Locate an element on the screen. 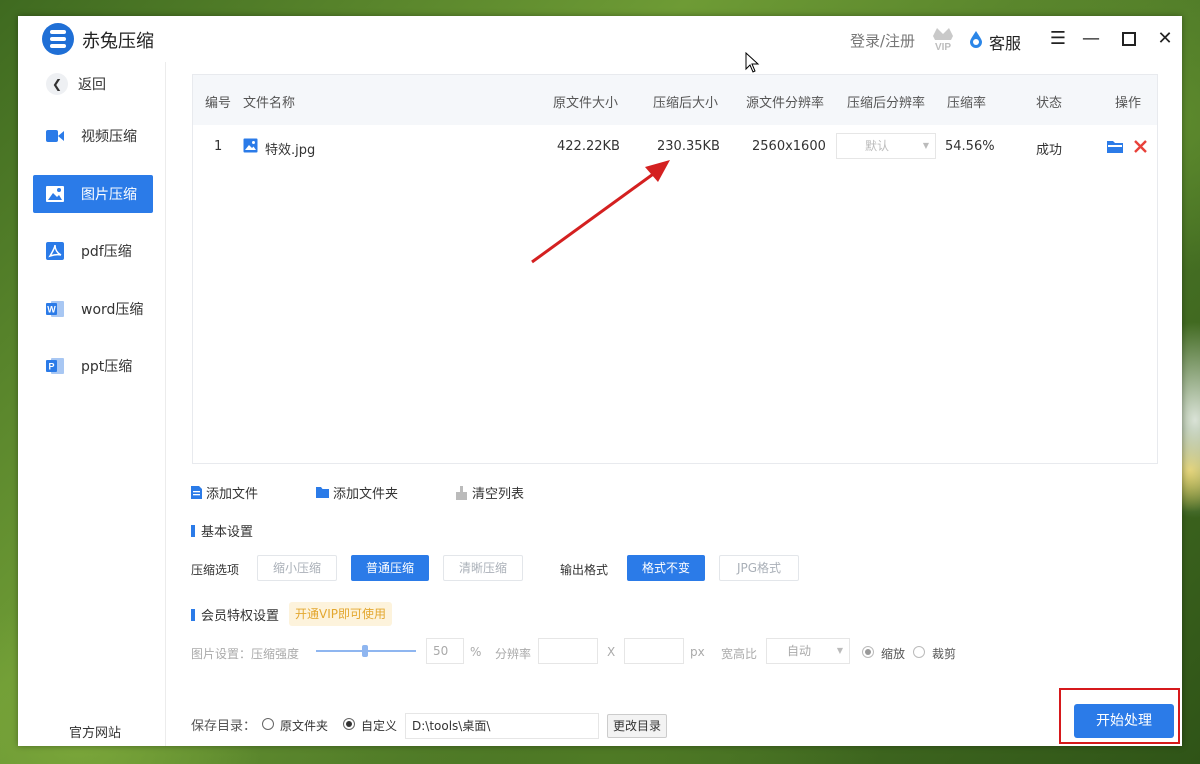 This screenshot has height=764, width=1200. resolution-x-label: X is located at coordinates (611, 652).